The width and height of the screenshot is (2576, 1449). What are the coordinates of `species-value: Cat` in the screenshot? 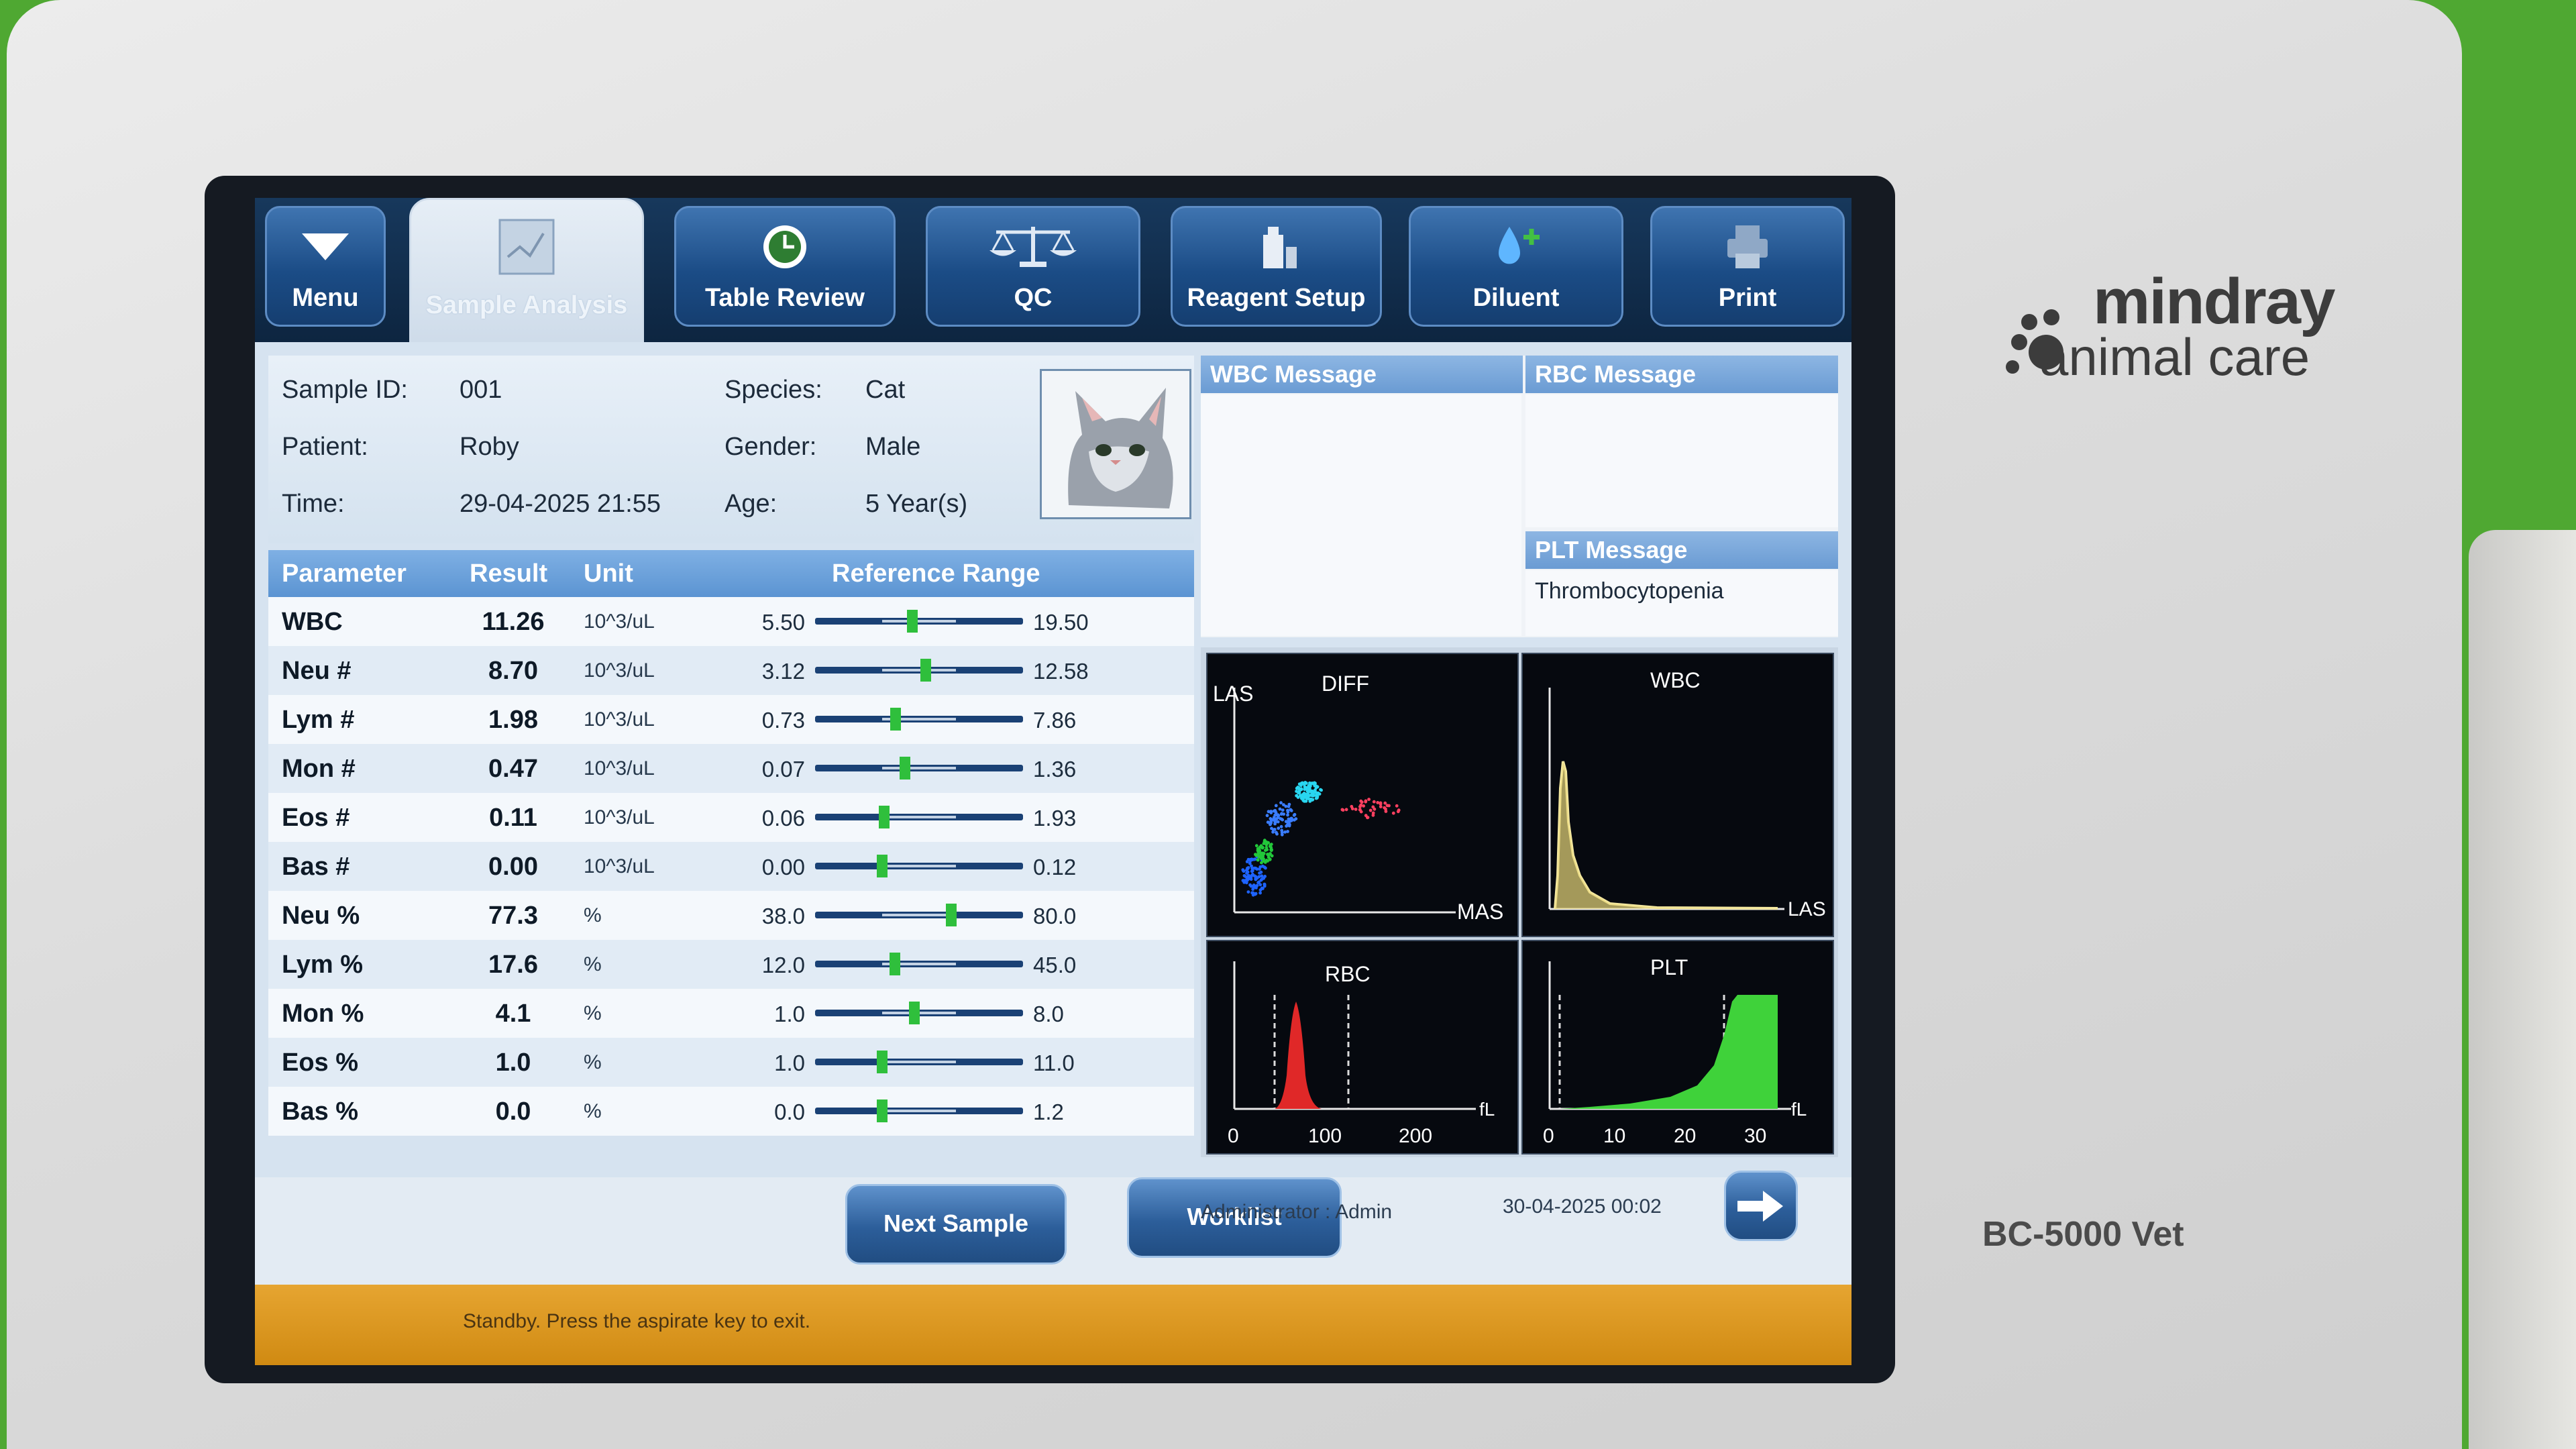 It's located at (885, 390).